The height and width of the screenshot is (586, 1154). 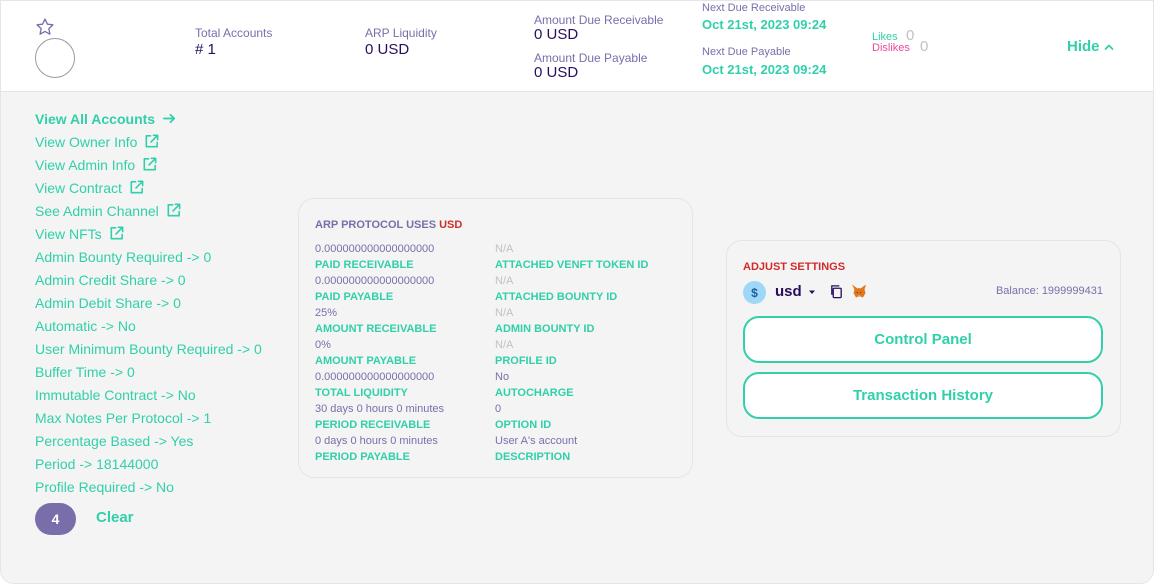 I want to click on protocol-label: PAID RECEIVABLE, so click(x=364, y=265).